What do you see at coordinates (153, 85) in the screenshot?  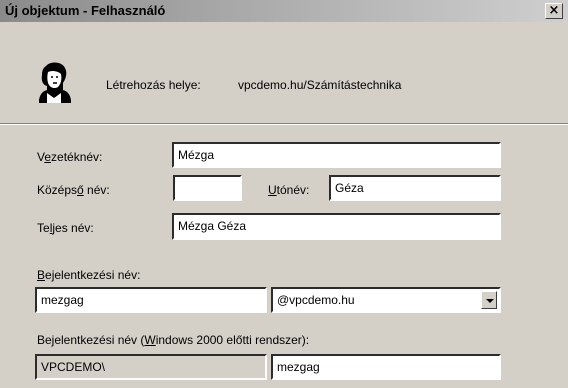 I see `location-label: Létrehozás helye:` at bounding box center [153, 85].